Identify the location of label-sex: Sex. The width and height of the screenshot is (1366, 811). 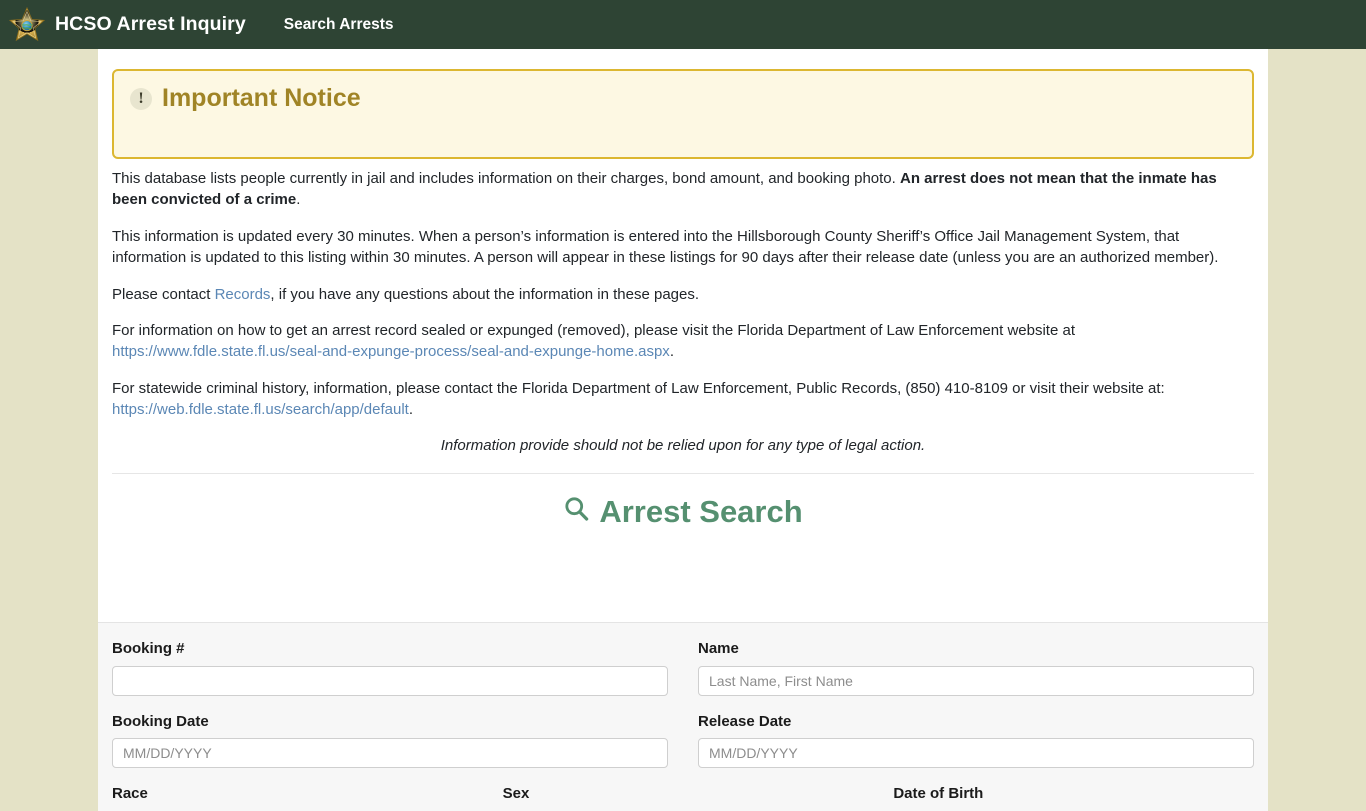
(516, 793).